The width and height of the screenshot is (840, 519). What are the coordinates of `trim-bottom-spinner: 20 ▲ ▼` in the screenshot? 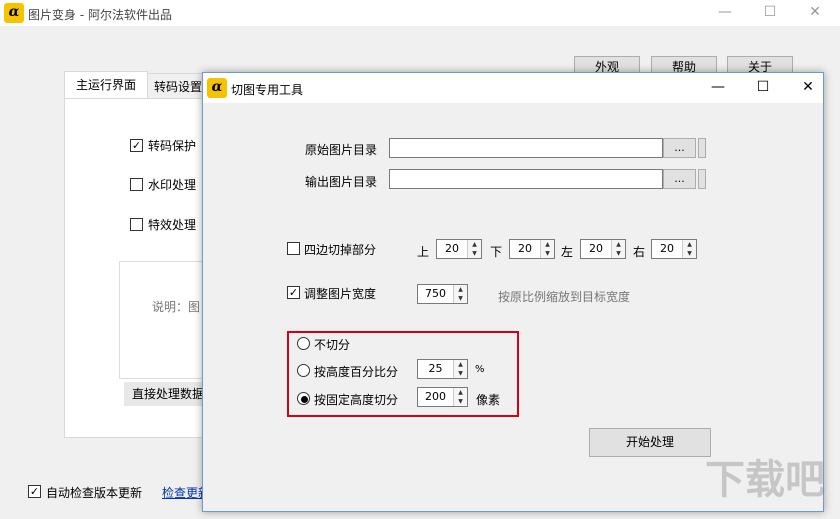 It's located at (532, 249).